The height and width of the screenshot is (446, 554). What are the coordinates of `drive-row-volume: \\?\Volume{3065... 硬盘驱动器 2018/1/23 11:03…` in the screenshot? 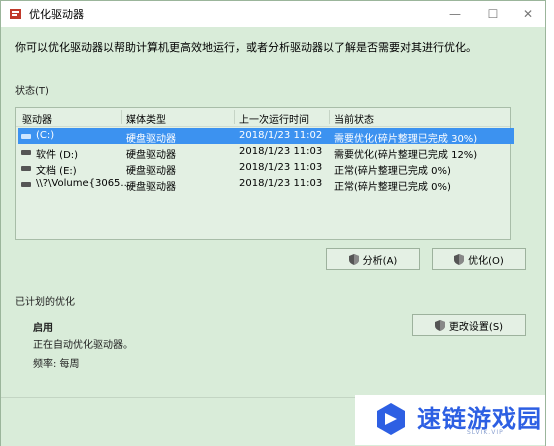 It's located at (267, 184).